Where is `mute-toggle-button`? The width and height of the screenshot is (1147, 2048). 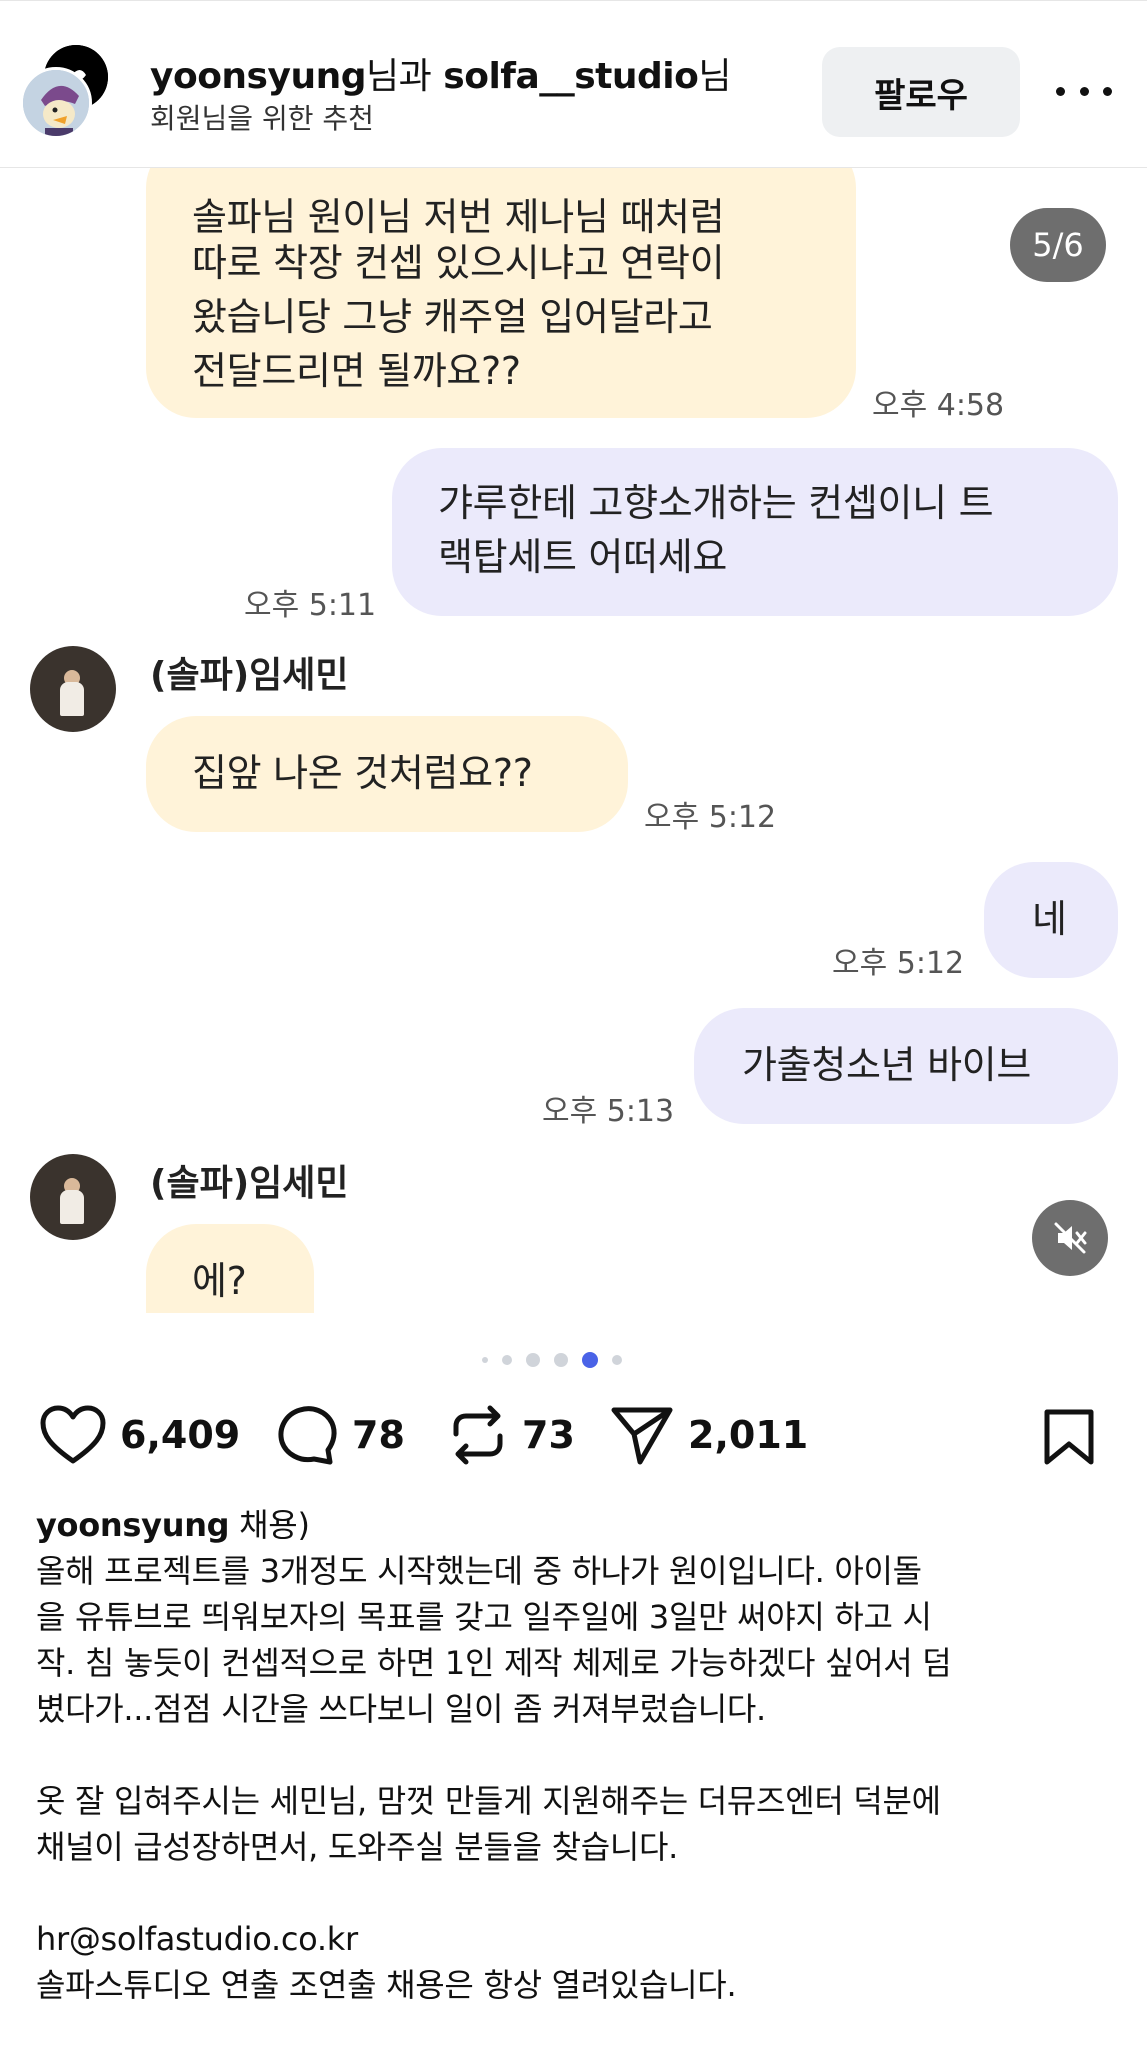 mute-toggle-button is located at coordinates (1070, 1238).